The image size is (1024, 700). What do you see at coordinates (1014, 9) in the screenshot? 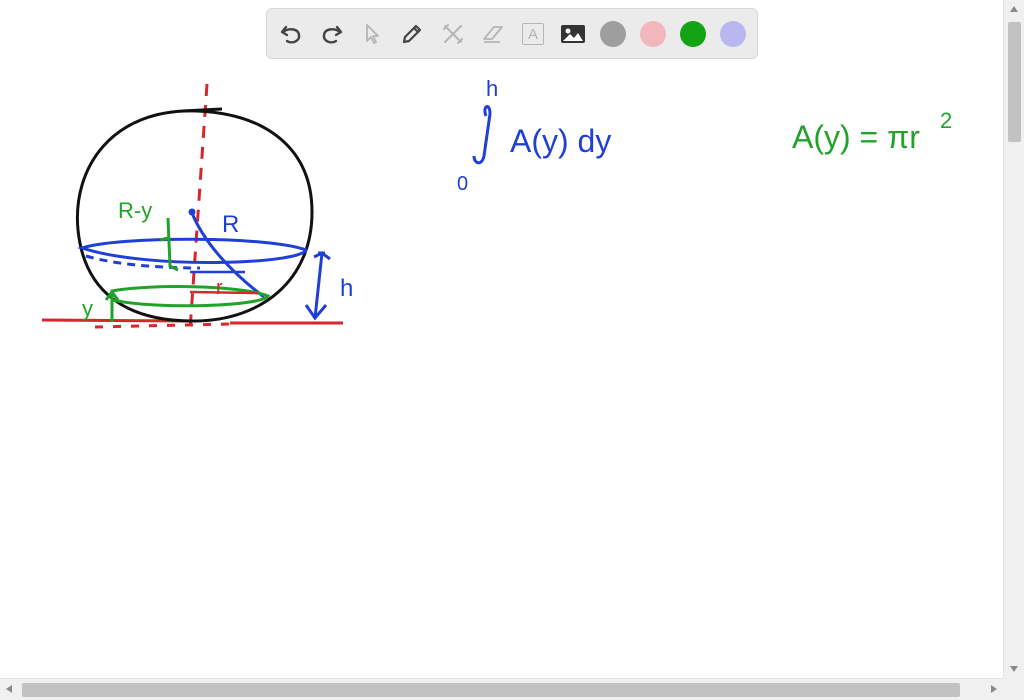
I see `scroll-up-arrow-icon` at bounding box center [1014, 9].